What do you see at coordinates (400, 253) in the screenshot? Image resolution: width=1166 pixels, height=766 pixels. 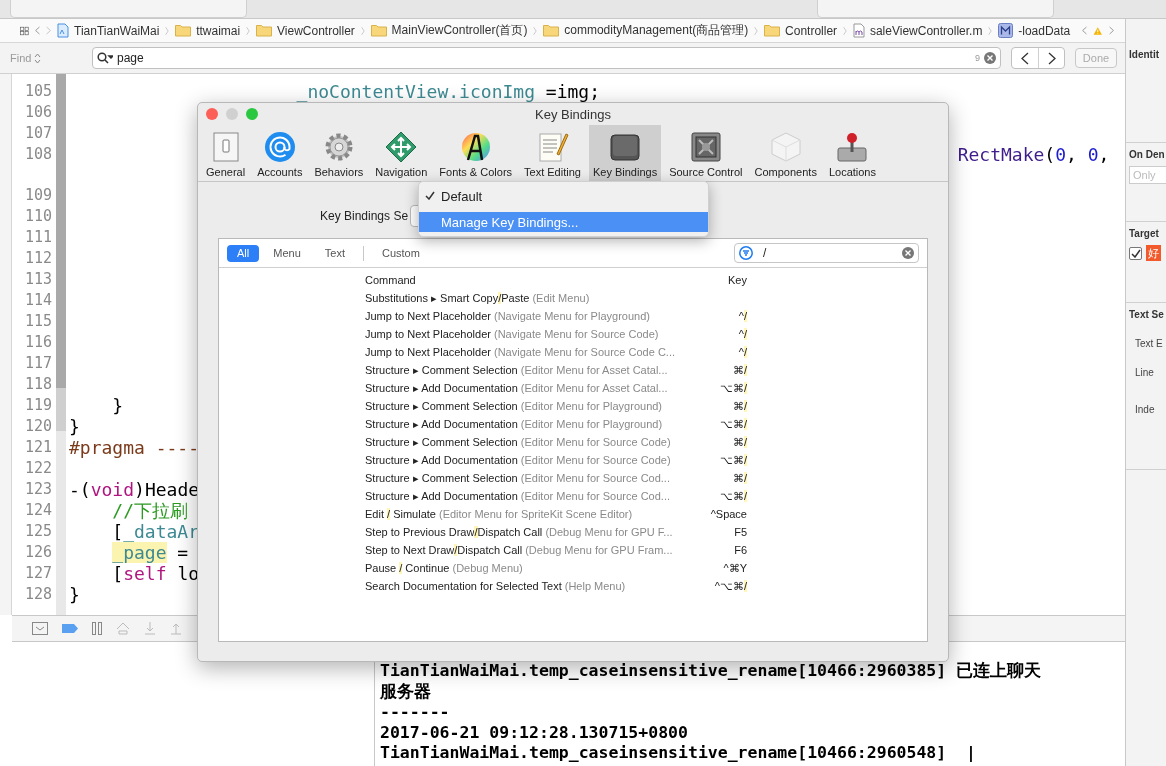 I see `filter-tab: Custom` at bounding box center [400, 253].